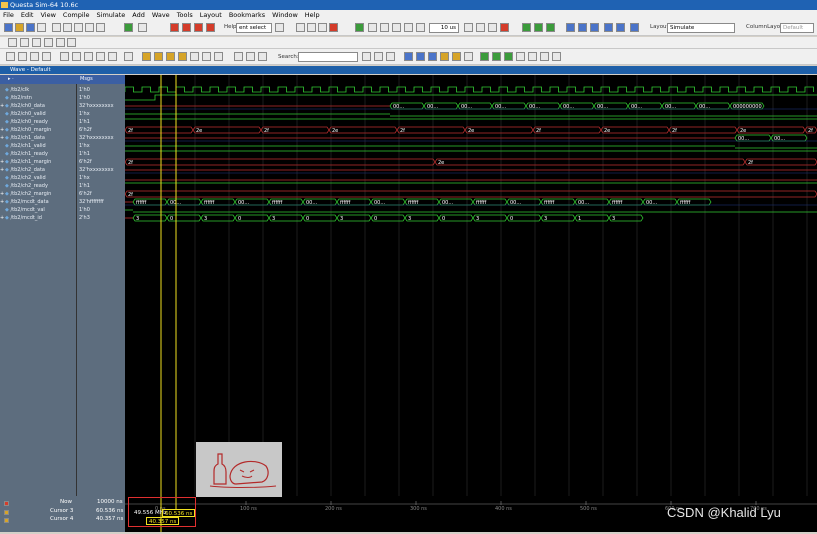  I want to click on zoom-cursor-icon, so click(444, 56).